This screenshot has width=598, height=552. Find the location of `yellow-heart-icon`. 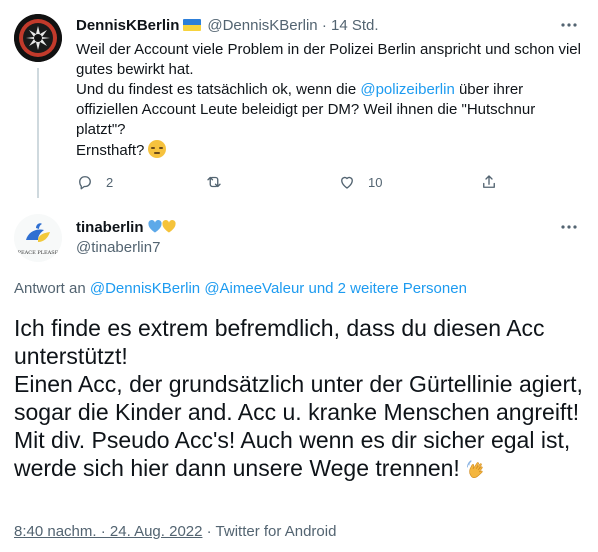

yellow-heart-icon is located at coordinates (169, 226).